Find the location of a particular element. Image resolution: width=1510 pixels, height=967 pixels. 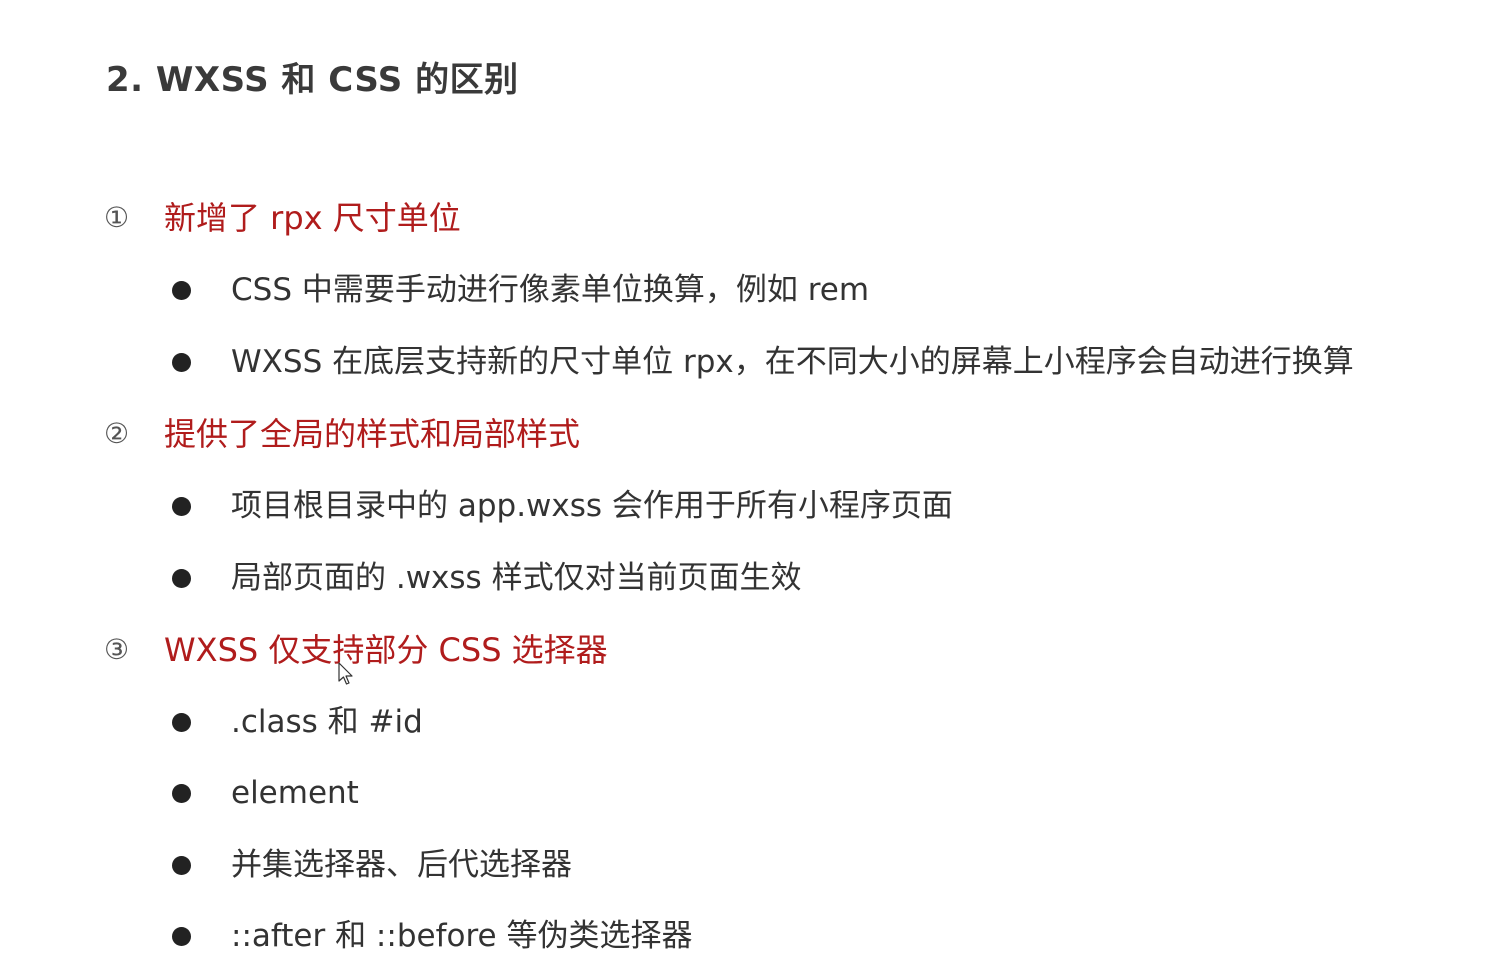

section-title: WXSS 仅支持部分 CSS 选择器 is located at coordinates (386, 650).